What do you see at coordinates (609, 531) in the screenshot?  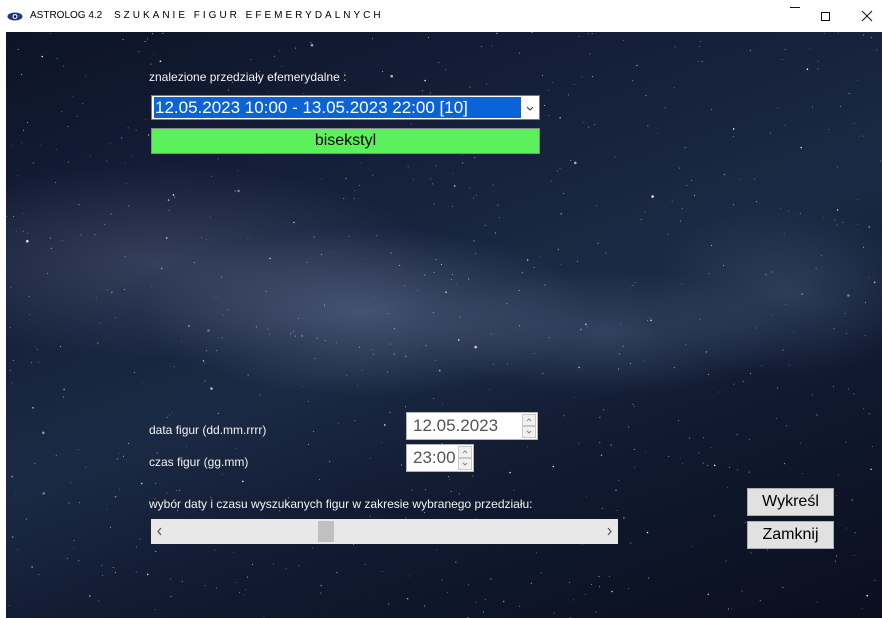 I see `chevron-right-icon` at bounding box center [609, 531].